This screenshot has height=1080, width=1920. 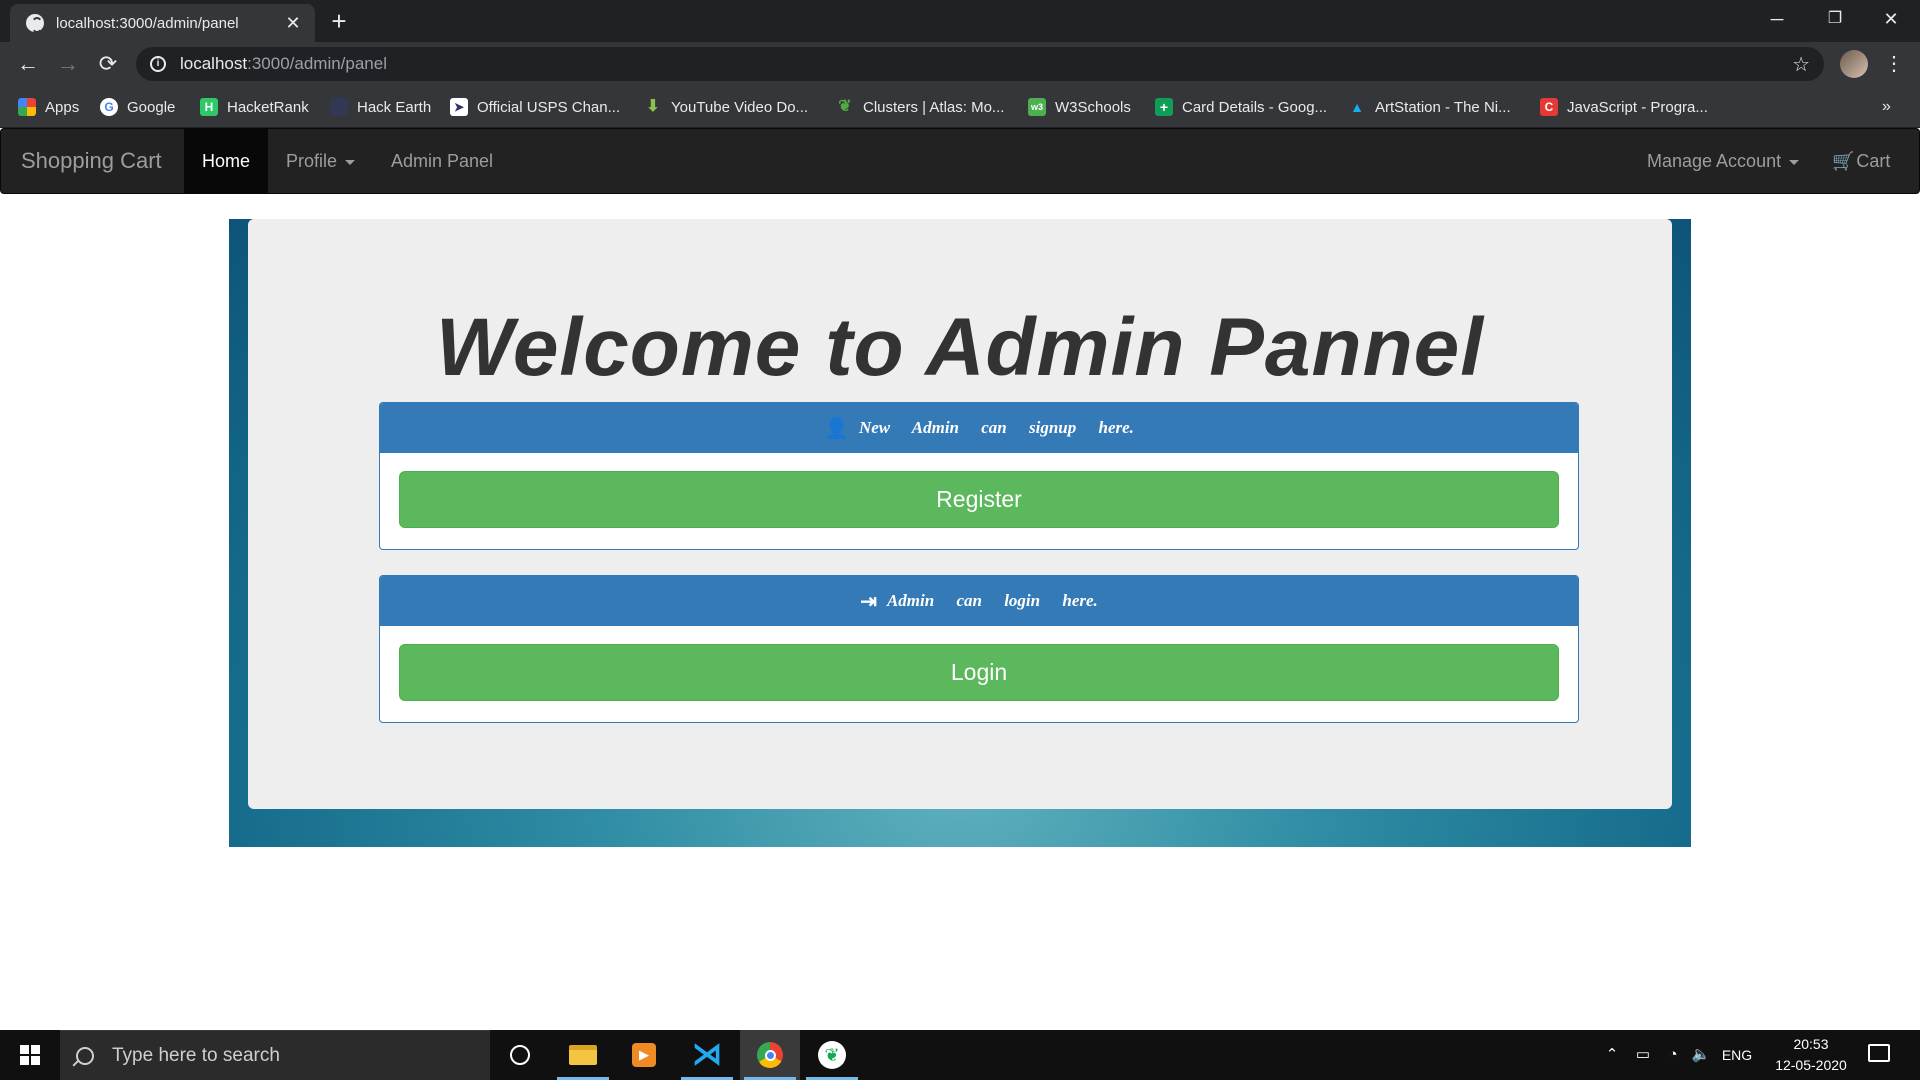 I want to click on taskbar-search-box: Type here to search, so click(x=275, y=1055).